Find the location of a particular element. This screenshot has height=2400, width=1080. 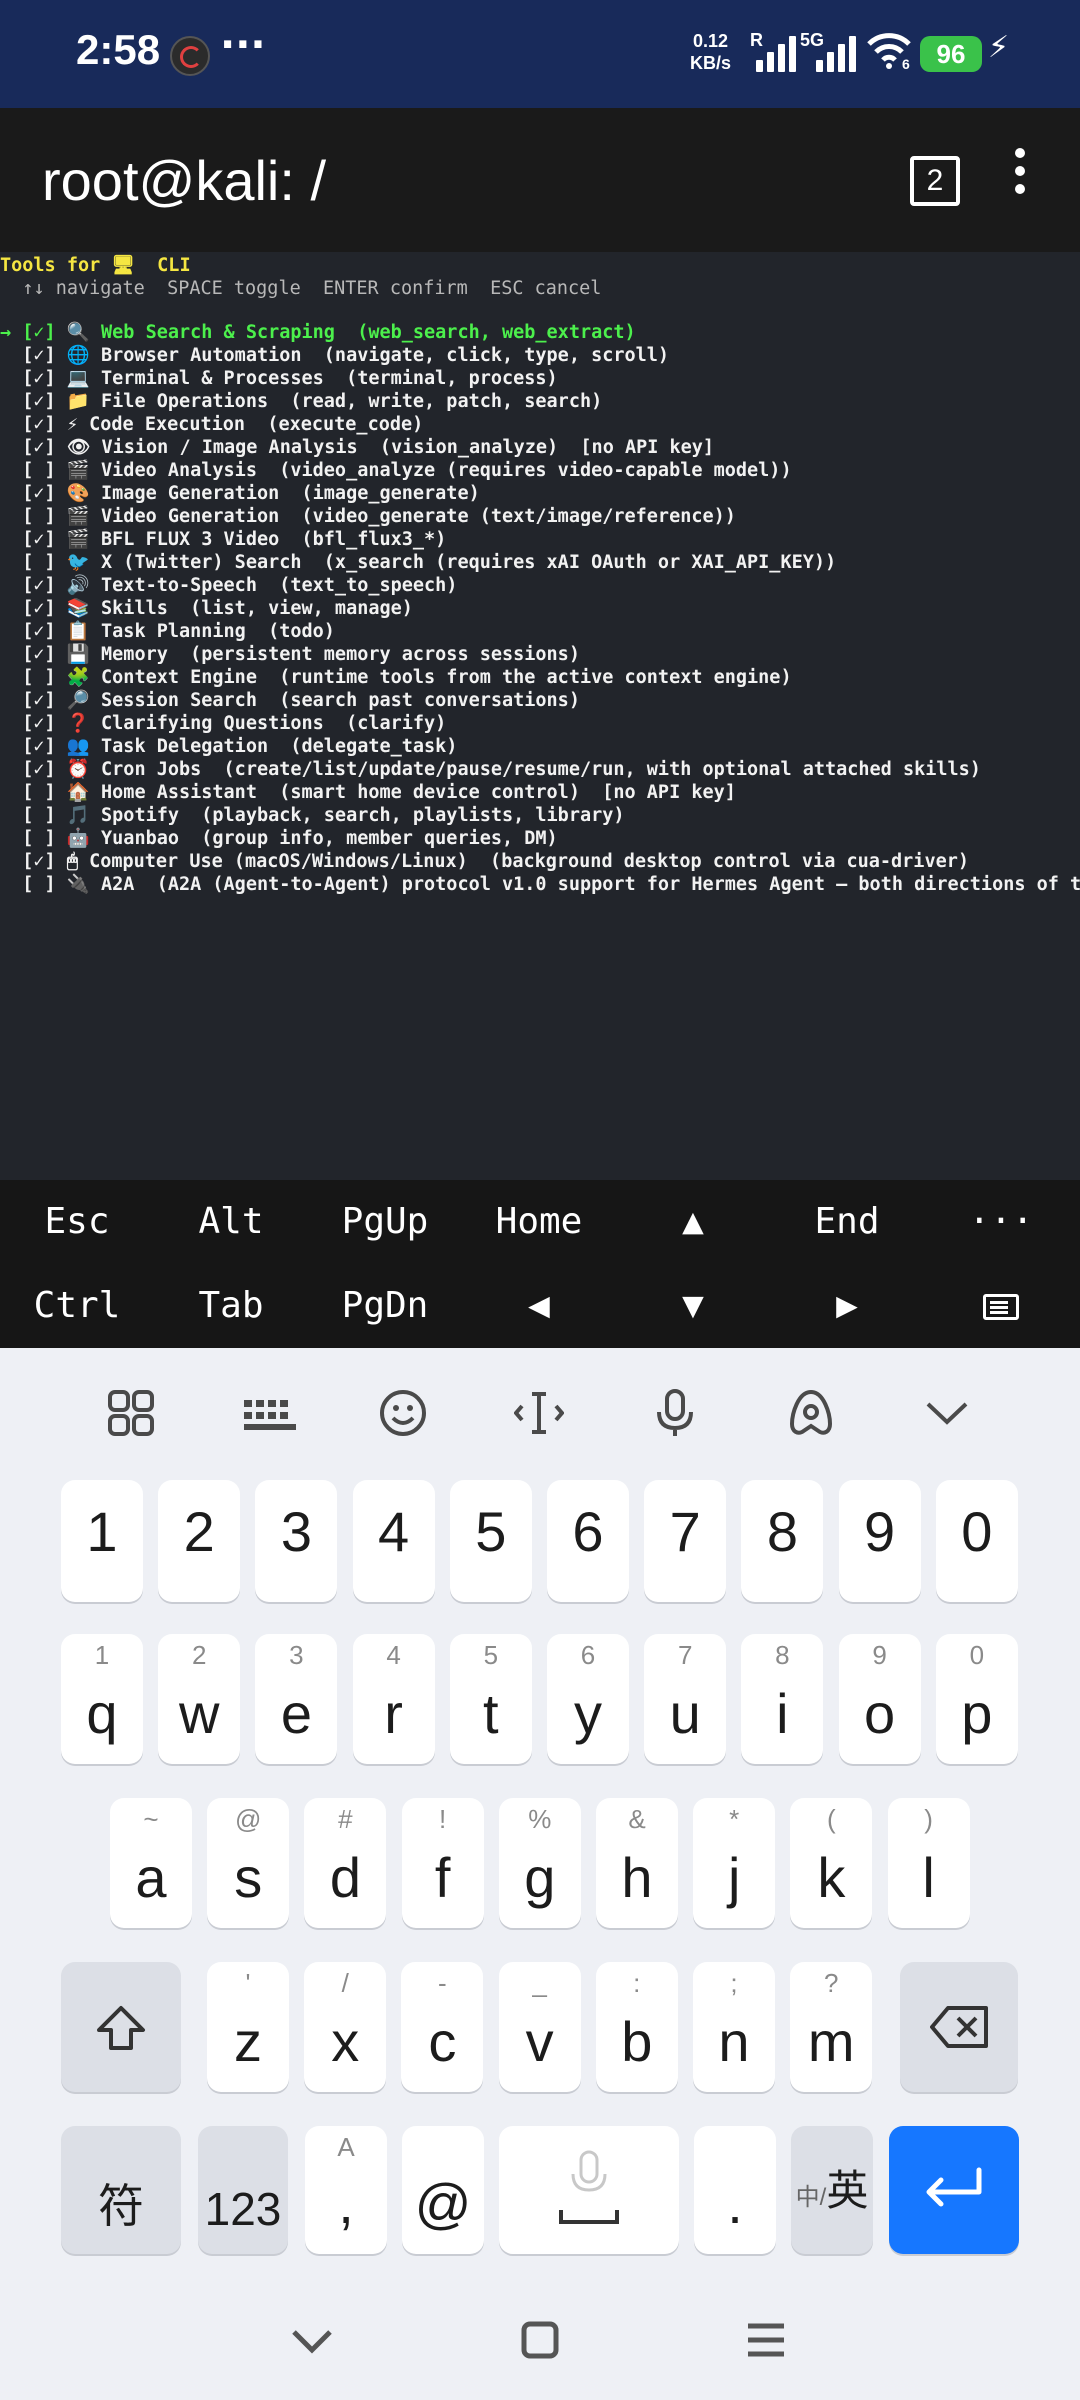

number-key-7: 7 is located at coordinates (685, 1541).